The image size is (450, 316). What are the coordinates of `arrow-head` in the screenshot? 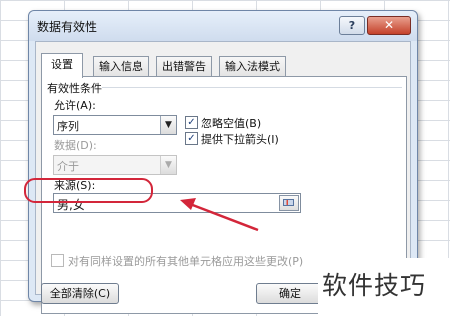 It's located at (188, 204).